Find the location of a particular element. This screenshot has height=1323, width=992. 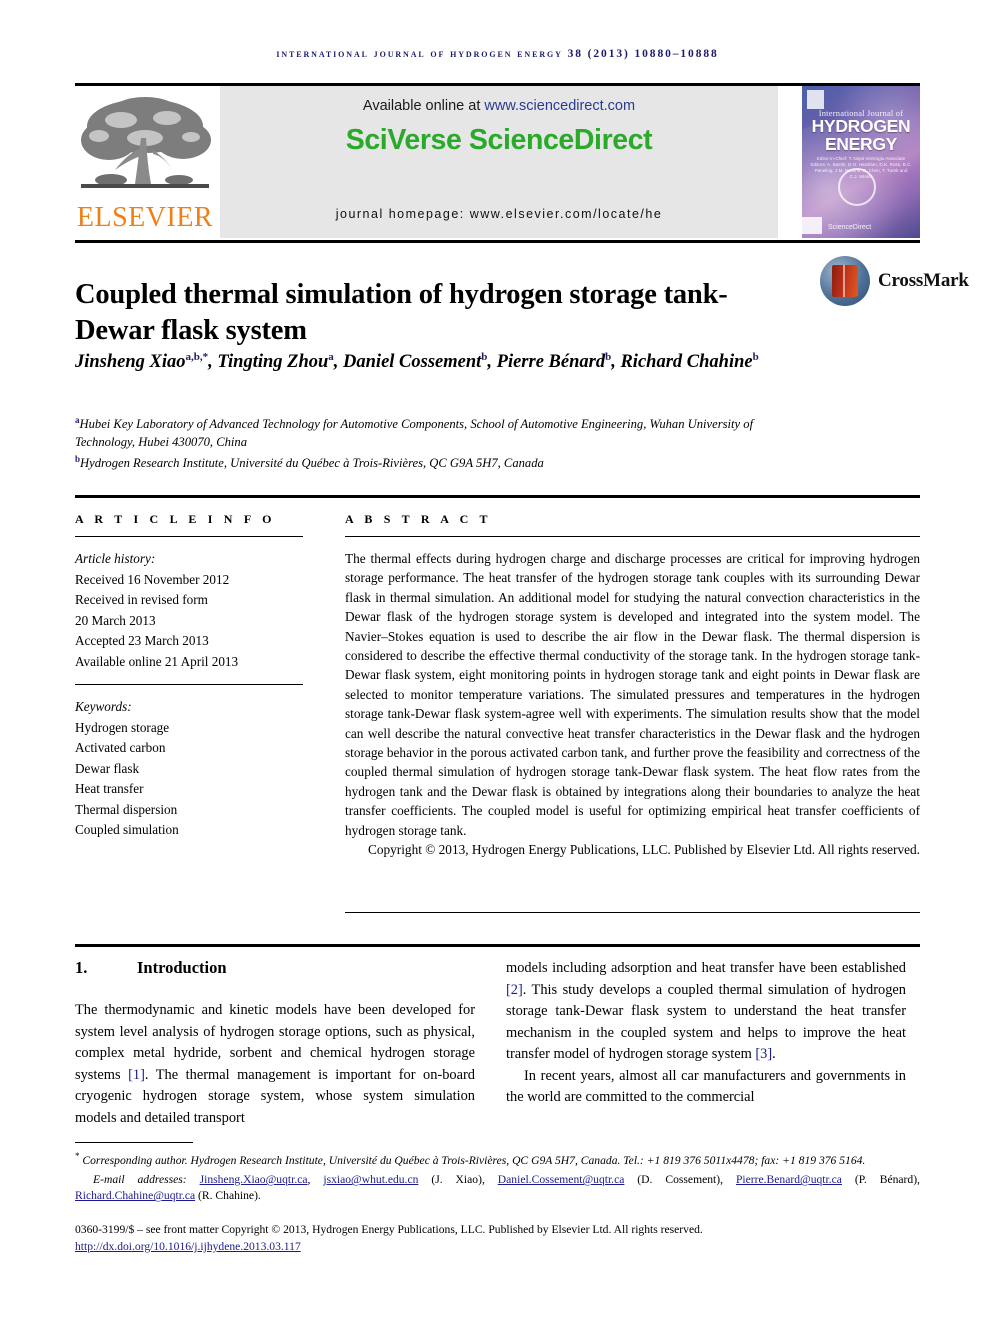

cover-title-line1: HYDROGEN is located at coordinates (861, 126).